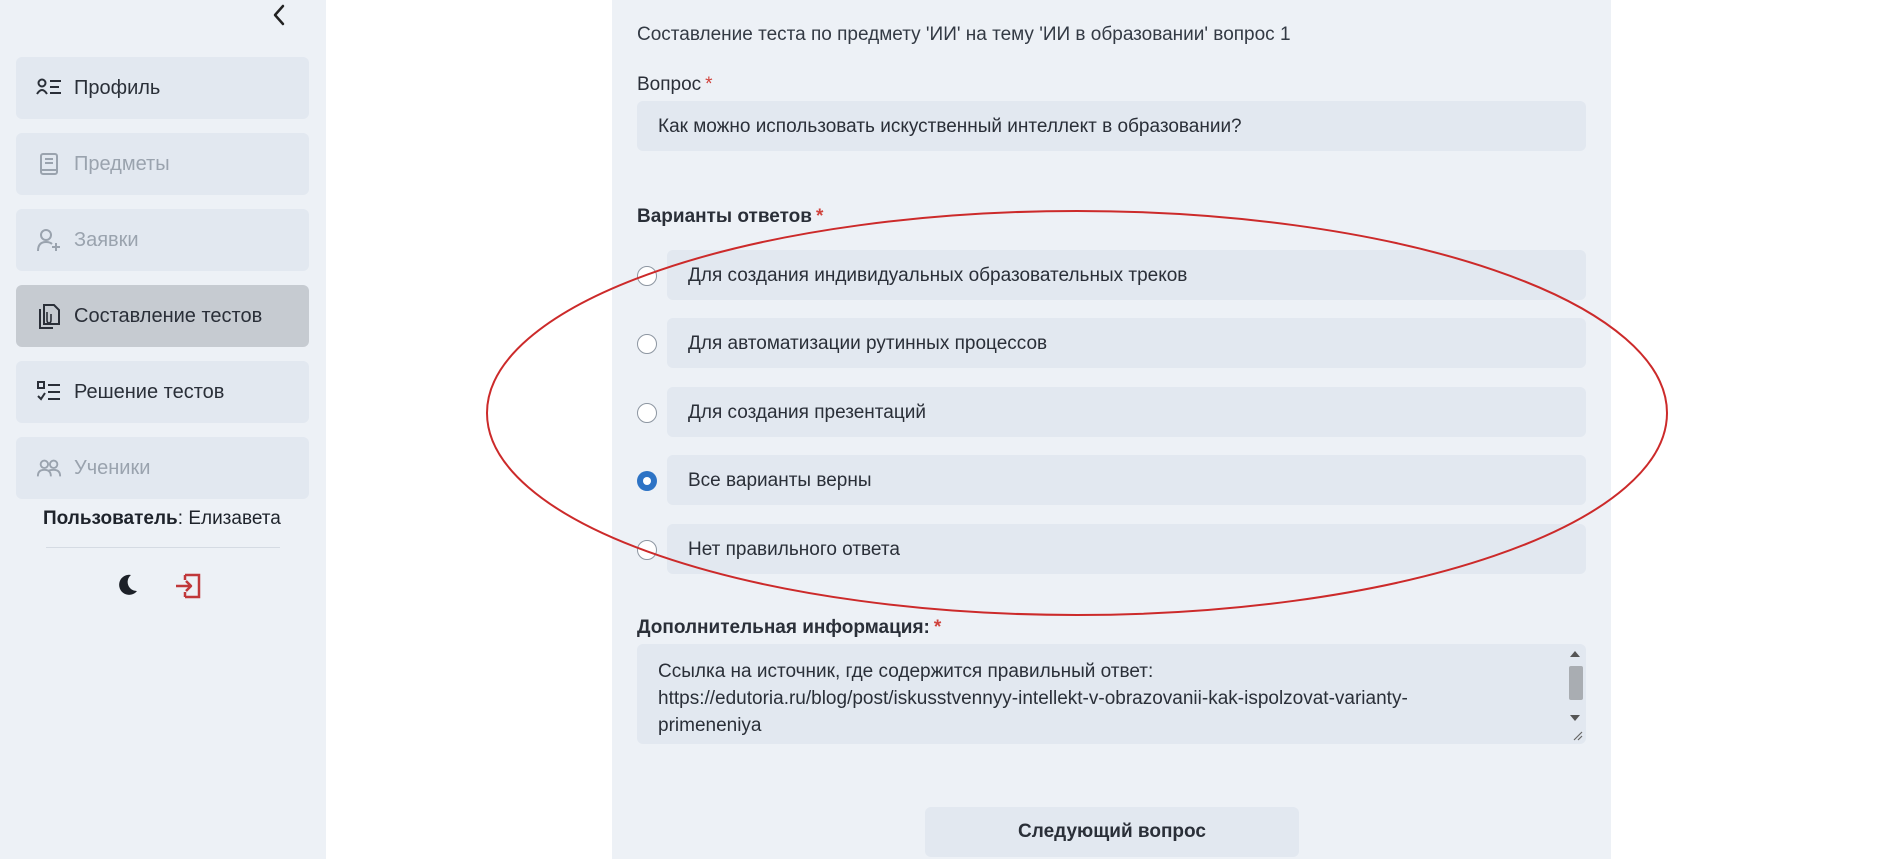  Describe the element at coordinates (168, 315) in the screenshot. I see `sidebar-item-label: Составление тестов` at that location.